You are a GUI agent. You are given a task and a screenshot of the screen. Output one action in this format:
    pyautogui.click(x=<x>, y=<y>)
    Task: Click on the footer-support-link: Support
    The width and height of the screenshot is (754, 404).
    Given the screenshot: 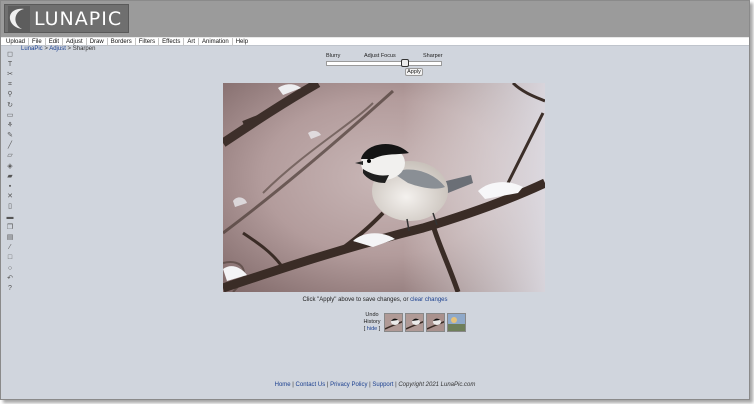 What is the action you would take?
    pyautogui.click(x=382, y=385)
    